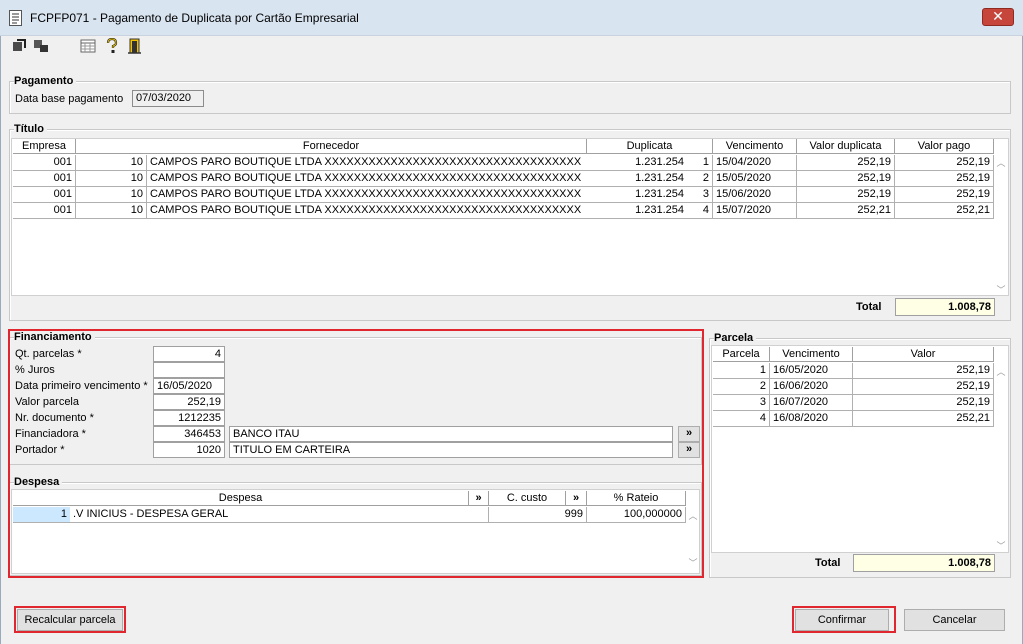 The width and height of the screenshot is (1023, 644). What do you see at coordinates (741, 354) in the screenshot?
I see `col-parcela-header: Parcela` at bounding box center [741, 354].